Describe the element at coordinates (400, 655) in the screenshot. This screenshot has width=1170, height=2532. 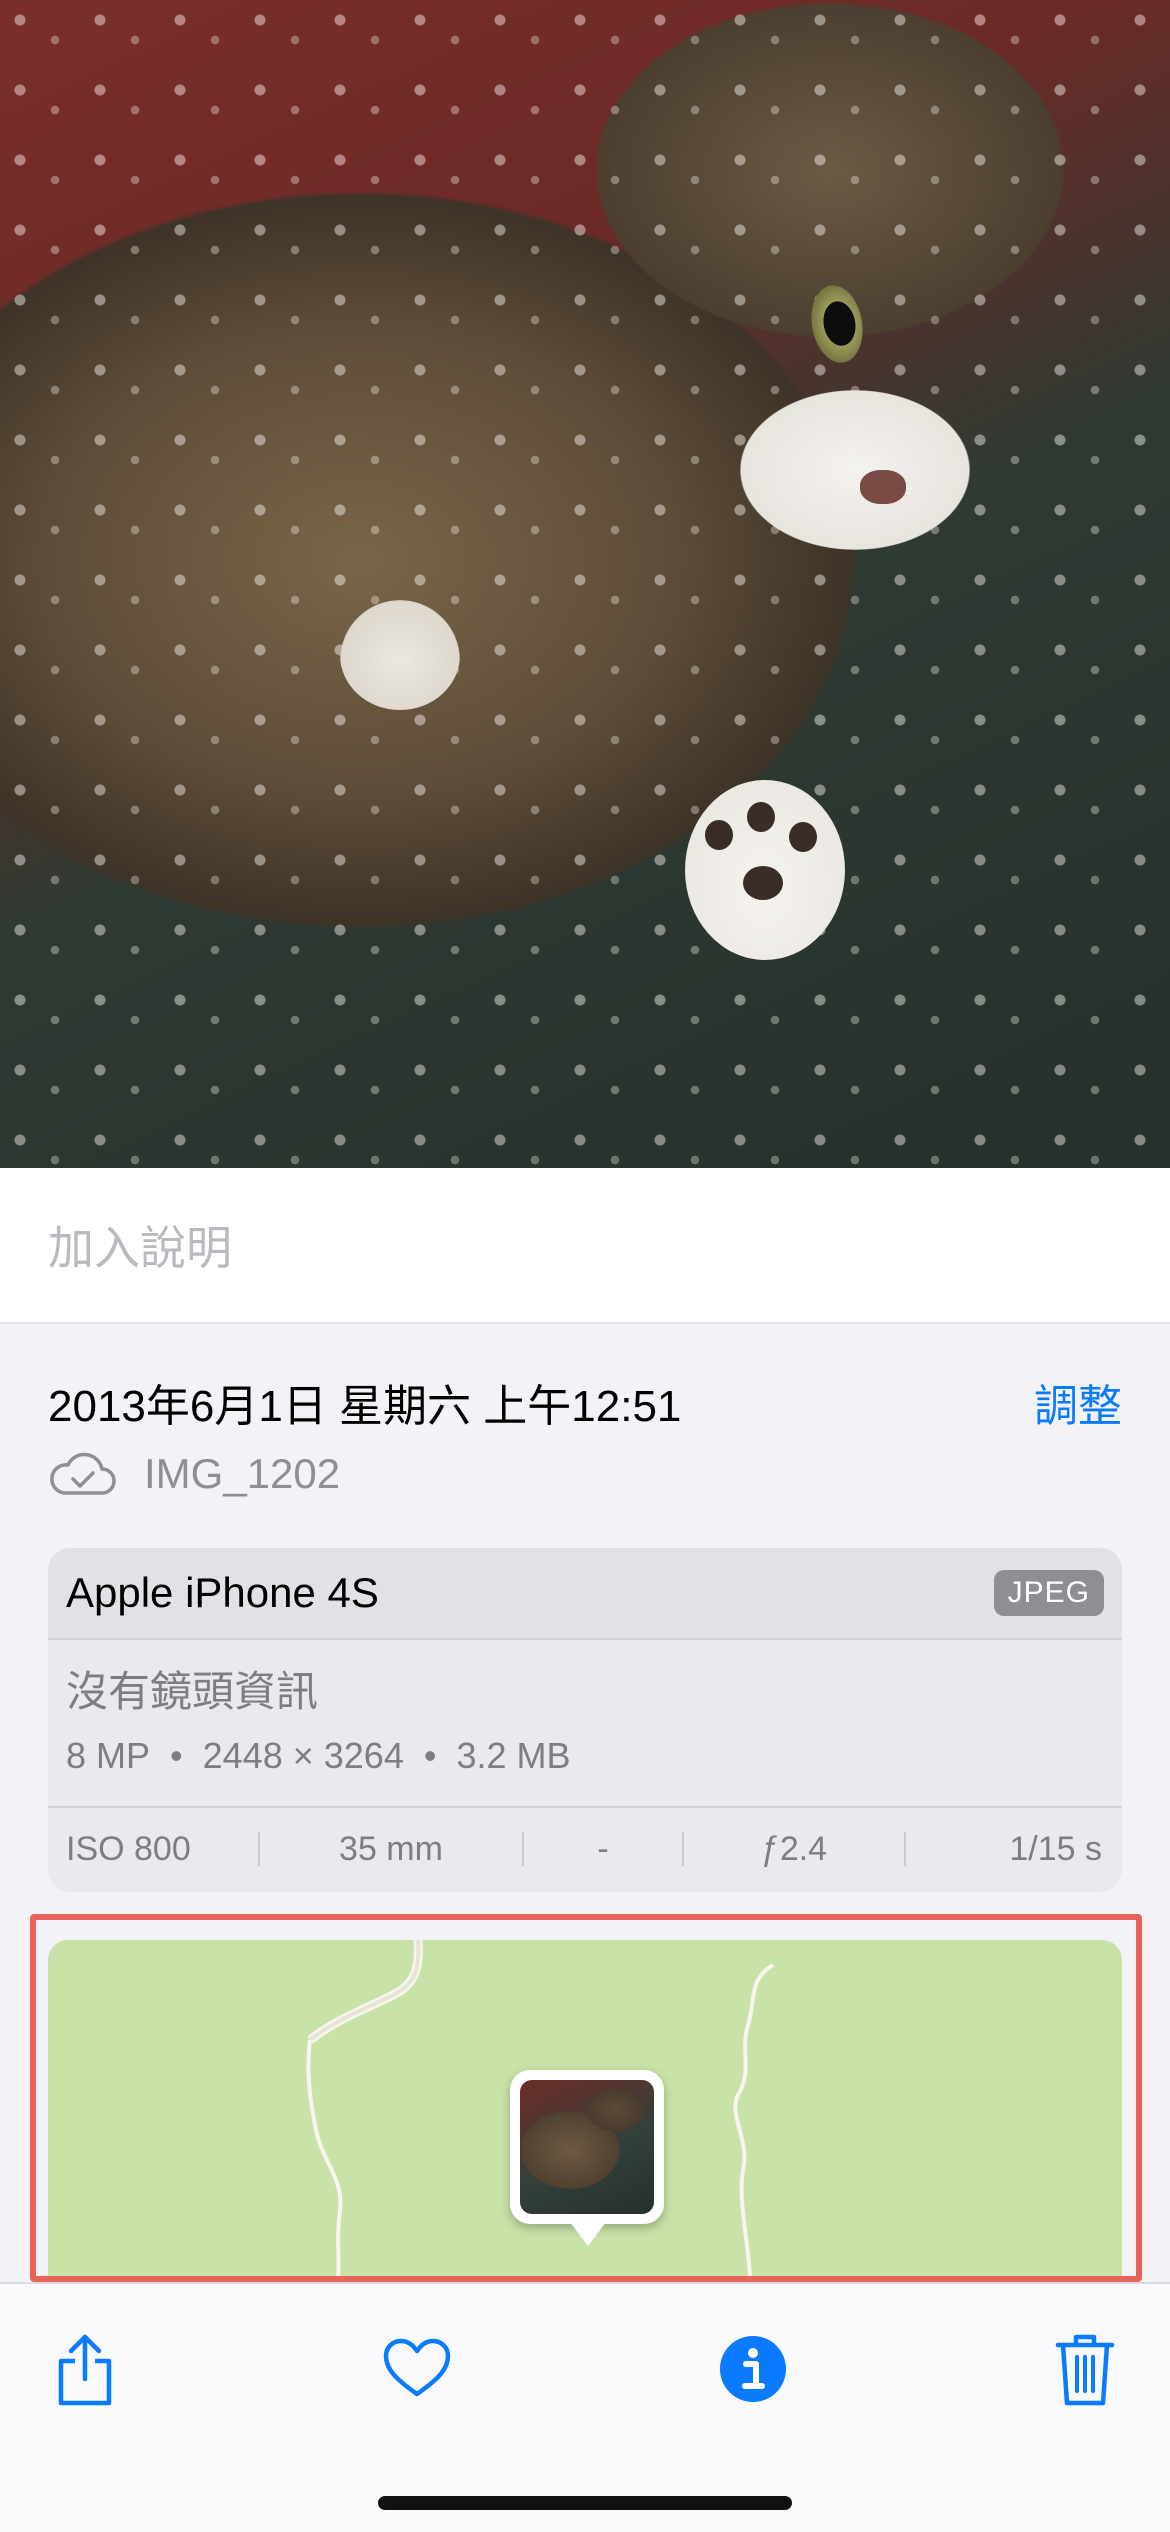
I see `cat-paw-left` at that location.